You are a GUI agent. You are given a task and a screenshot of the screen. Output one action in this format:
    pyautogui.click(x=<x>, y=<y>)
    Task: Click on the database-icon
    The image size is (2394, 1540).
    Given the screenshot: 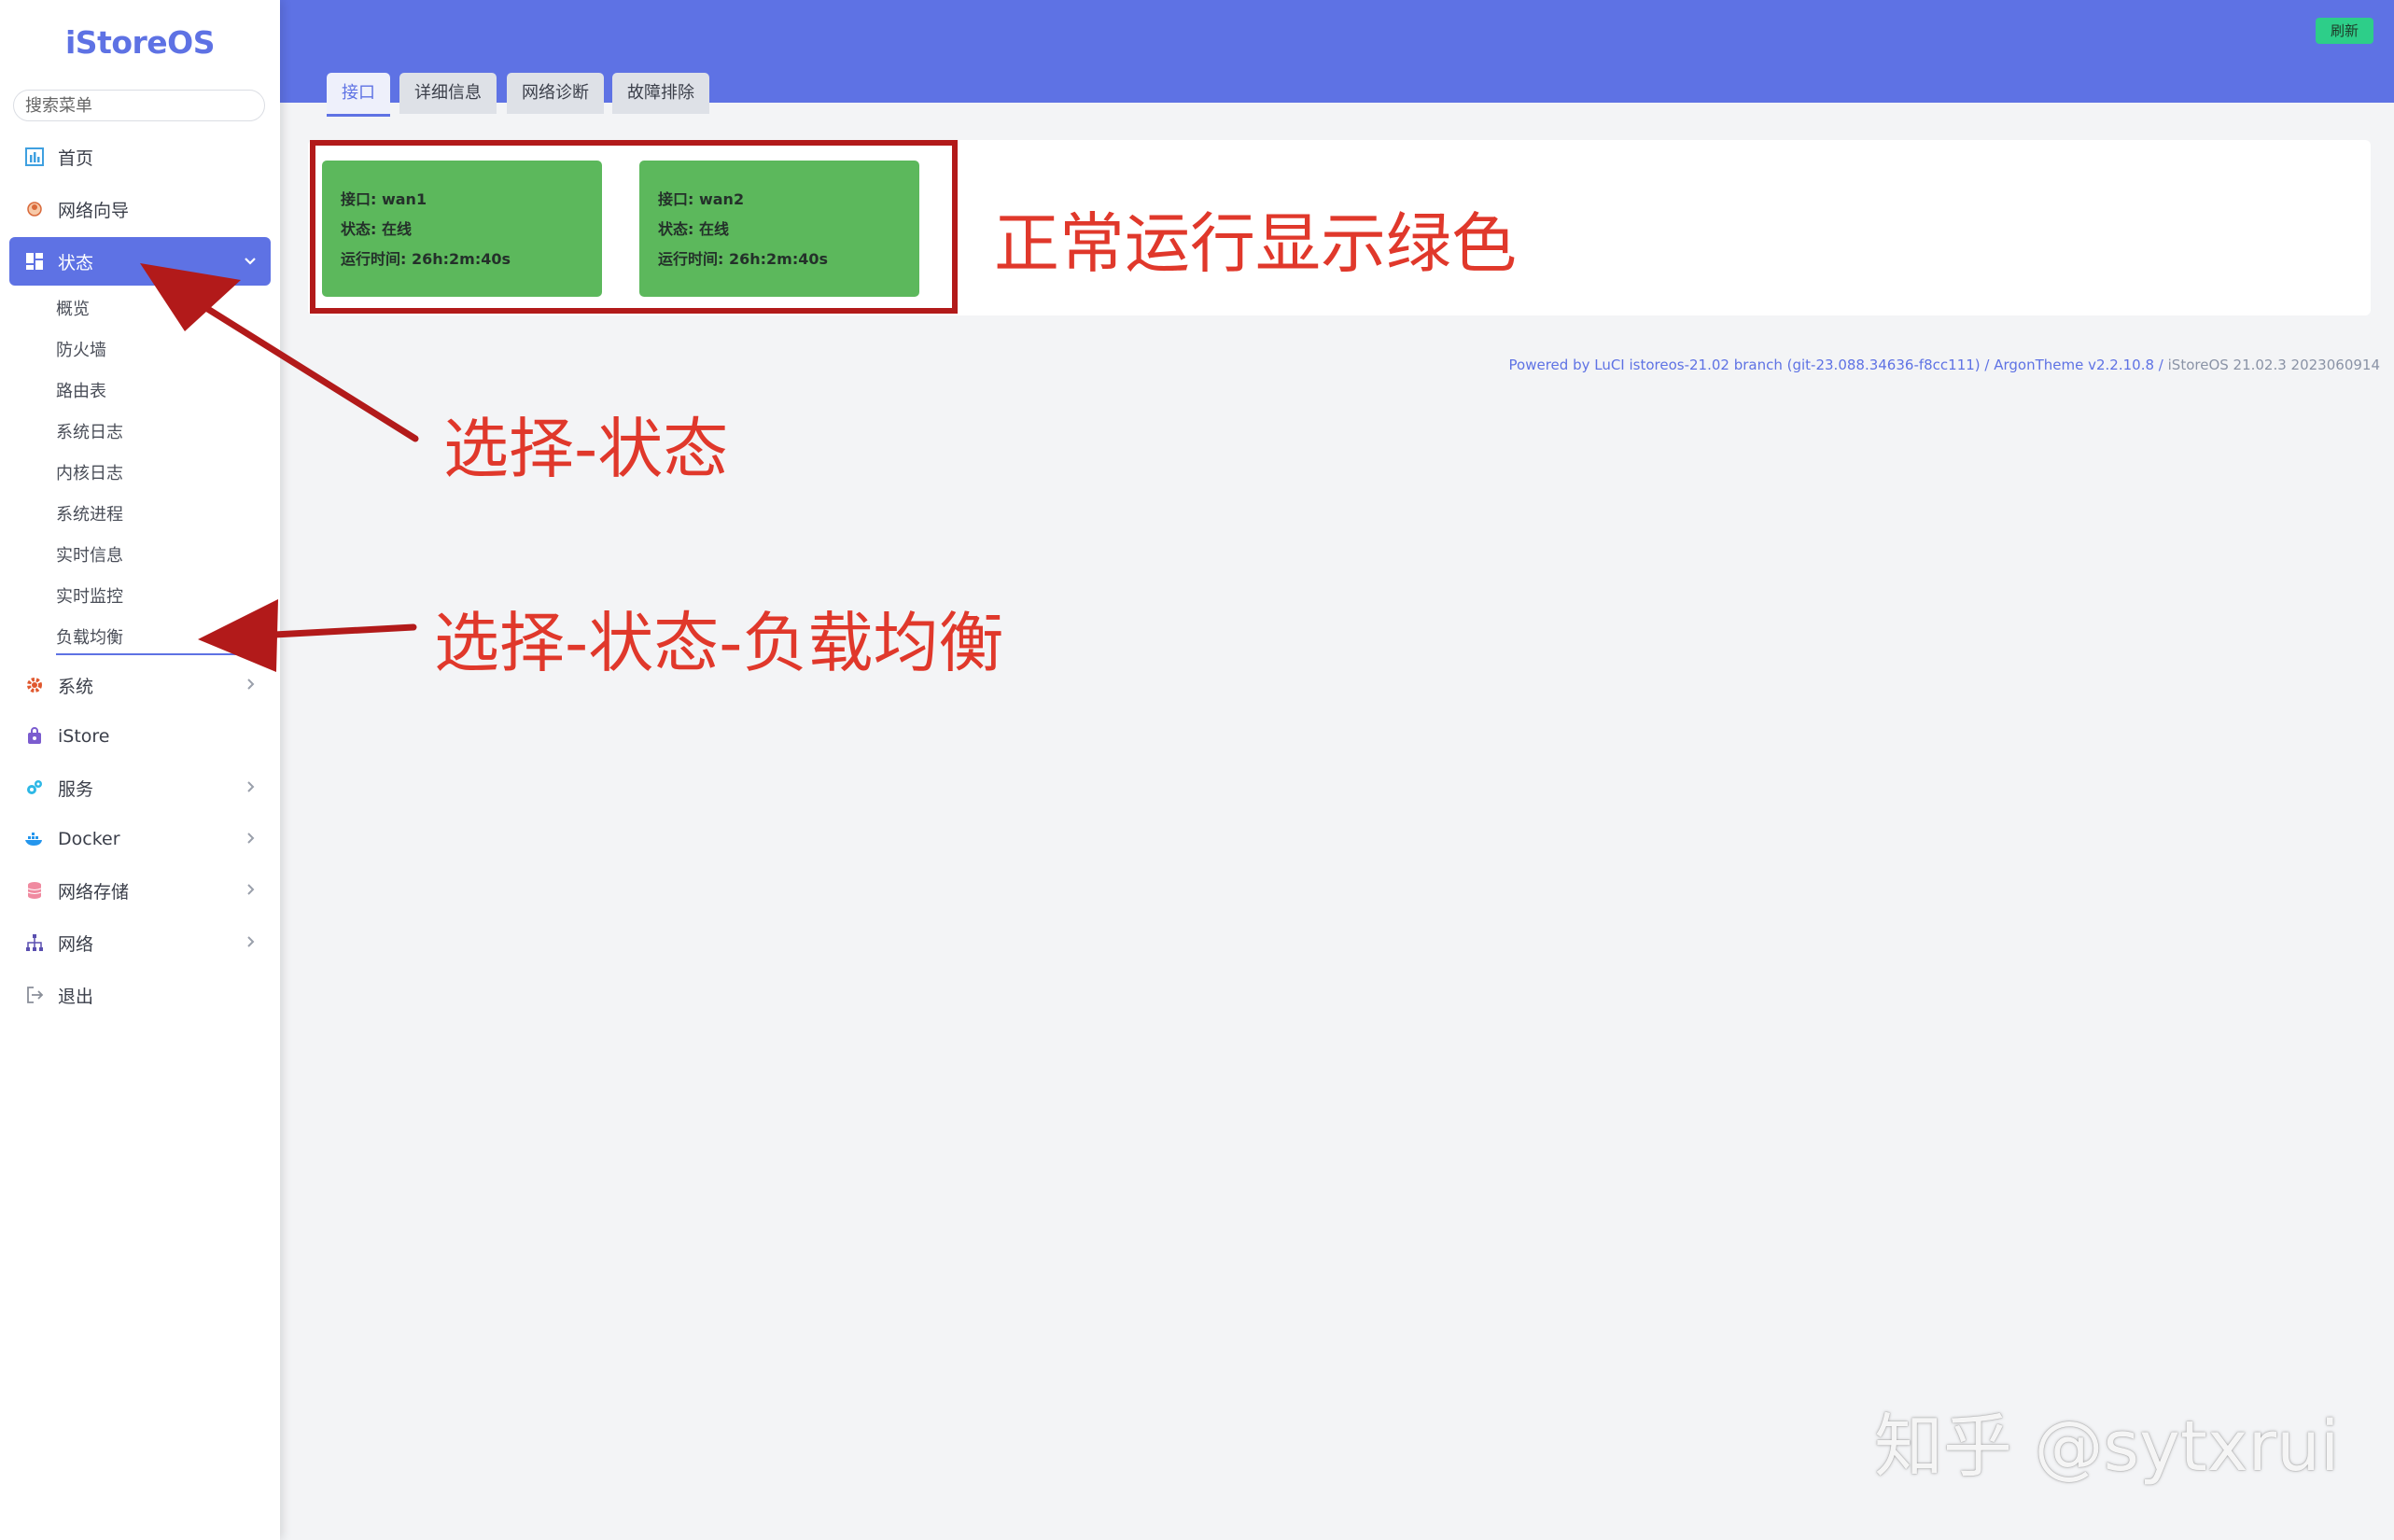 What is the action you would take?
    pyautogui.click(x=34, y=890)
    